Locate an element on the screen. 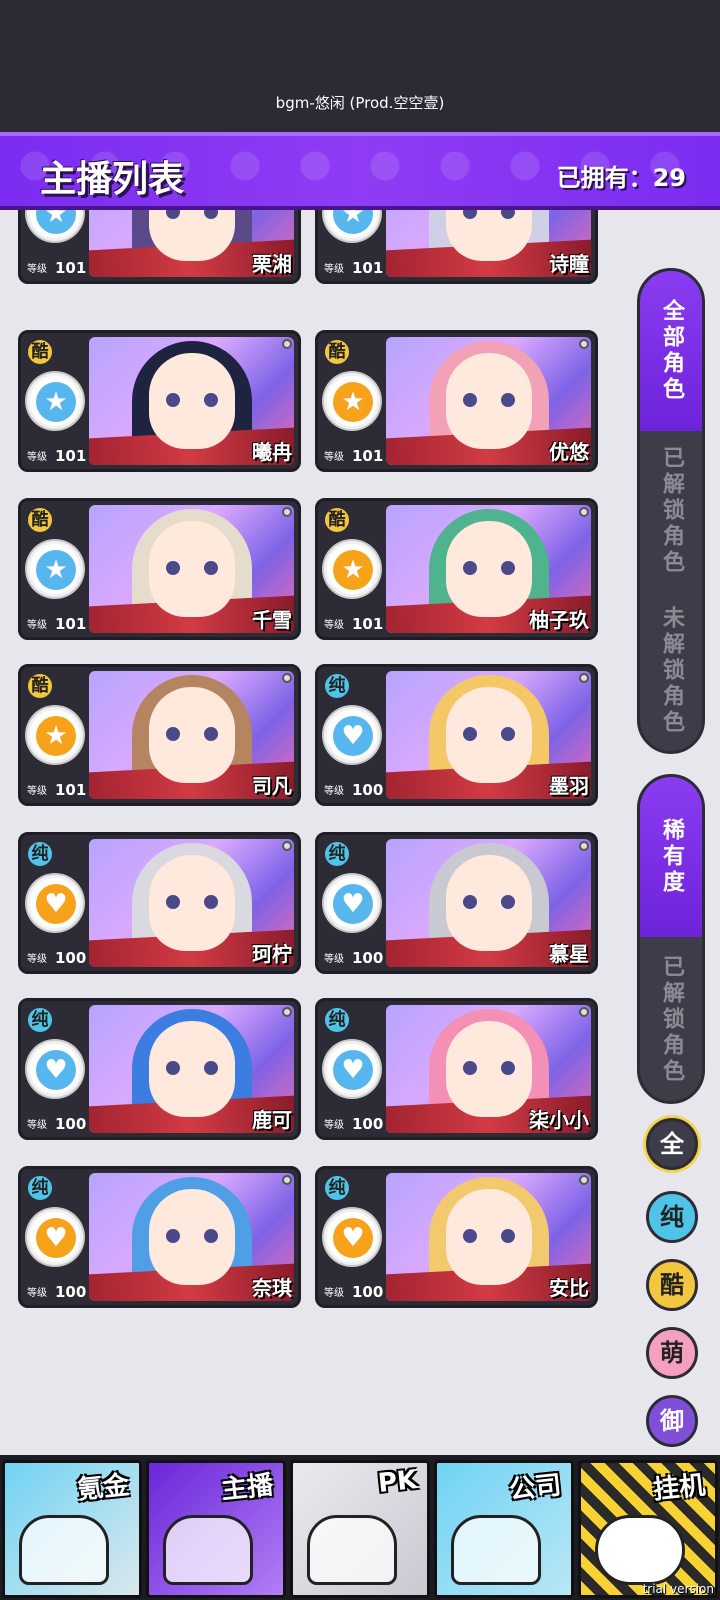  streamer-card: 酷 ★ 等级 101 司凡 is located at coordinates (159, 735).